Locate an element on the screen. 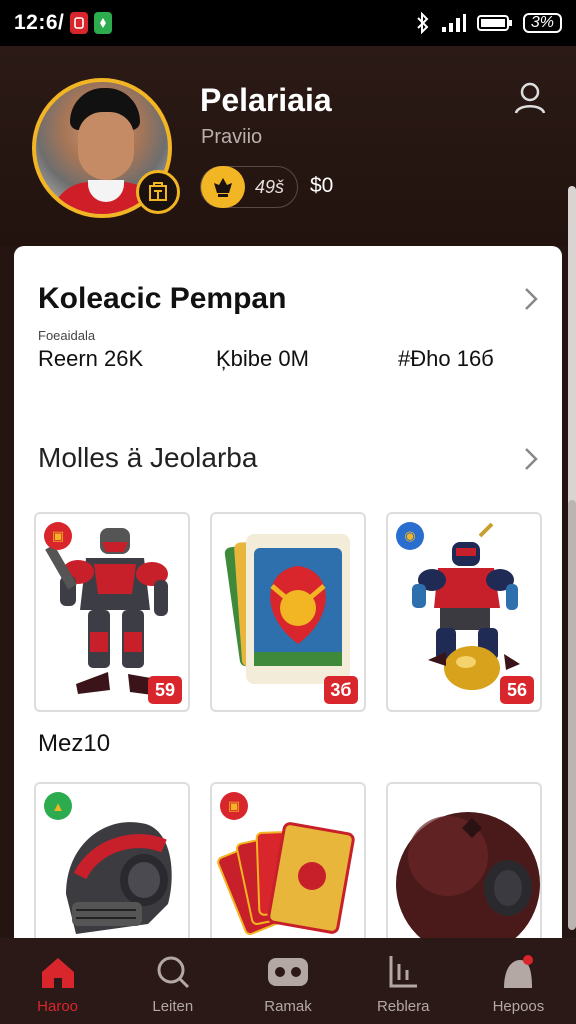 Image resolution: width=576 pixels, height=1024 pixels. item-card-robot-warrior: ▣ 59 is located at coordinates (112, 612).